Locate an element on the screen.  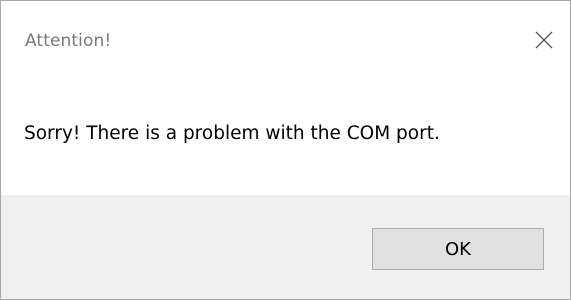
close-button is located at coordinates (544, 40).